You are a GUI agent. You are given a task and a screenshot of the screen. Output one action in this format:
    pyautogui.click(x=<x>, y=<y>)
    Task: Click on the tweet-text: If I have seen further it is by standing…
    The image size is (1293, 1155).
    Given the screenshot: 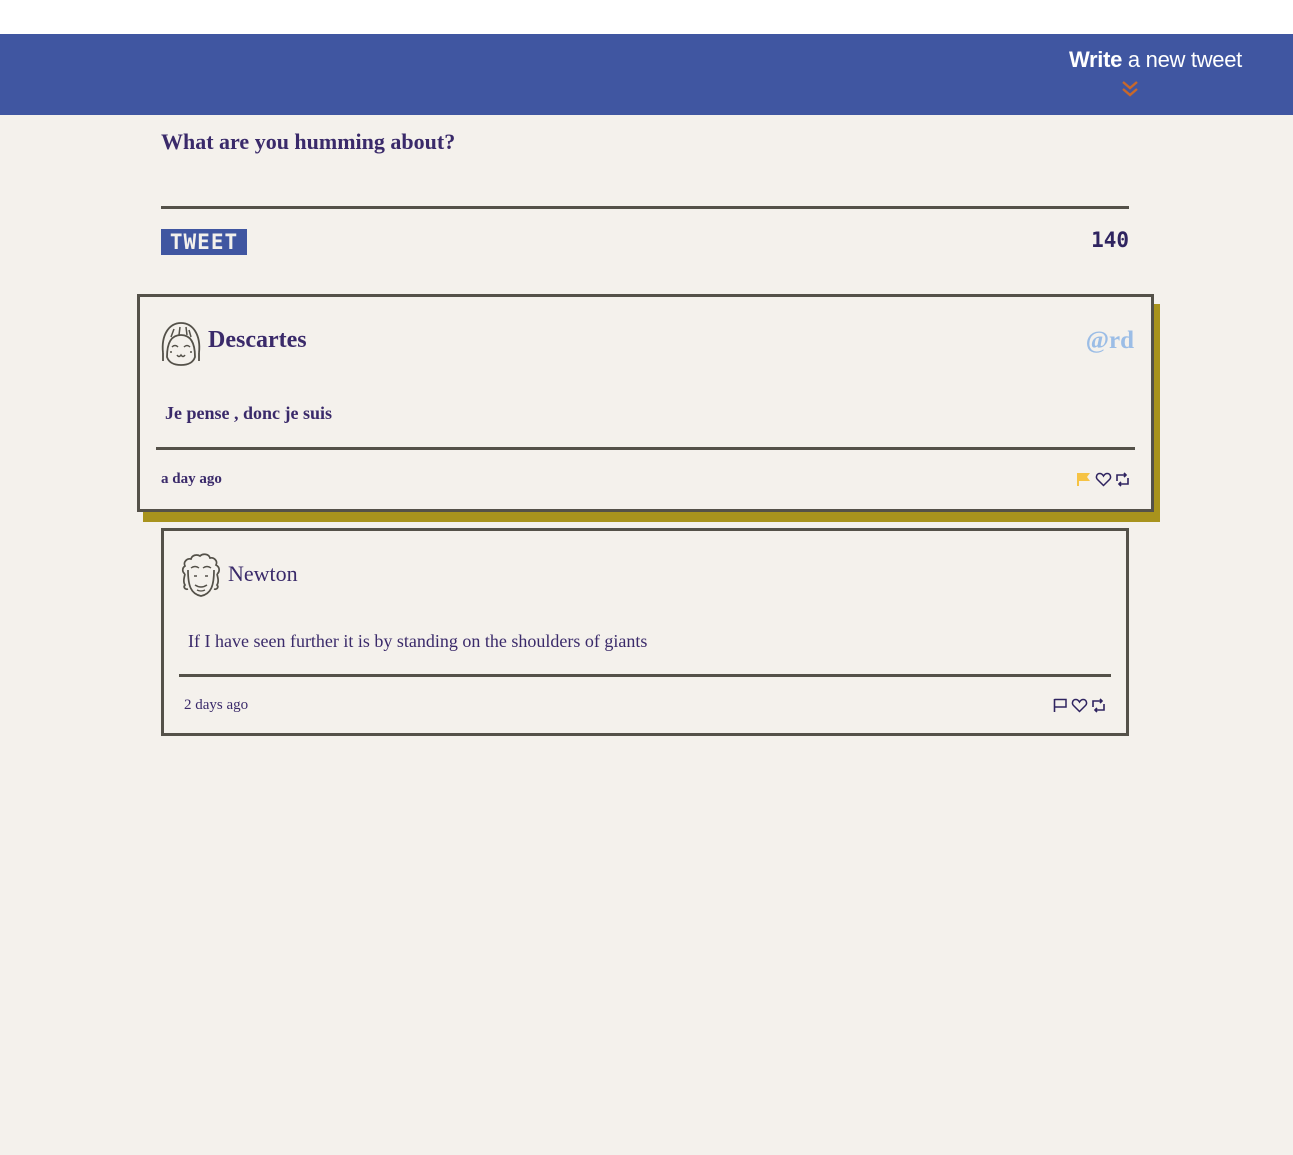 What is the action you would take?
    pyautogui.click(x=418, y=641)
    